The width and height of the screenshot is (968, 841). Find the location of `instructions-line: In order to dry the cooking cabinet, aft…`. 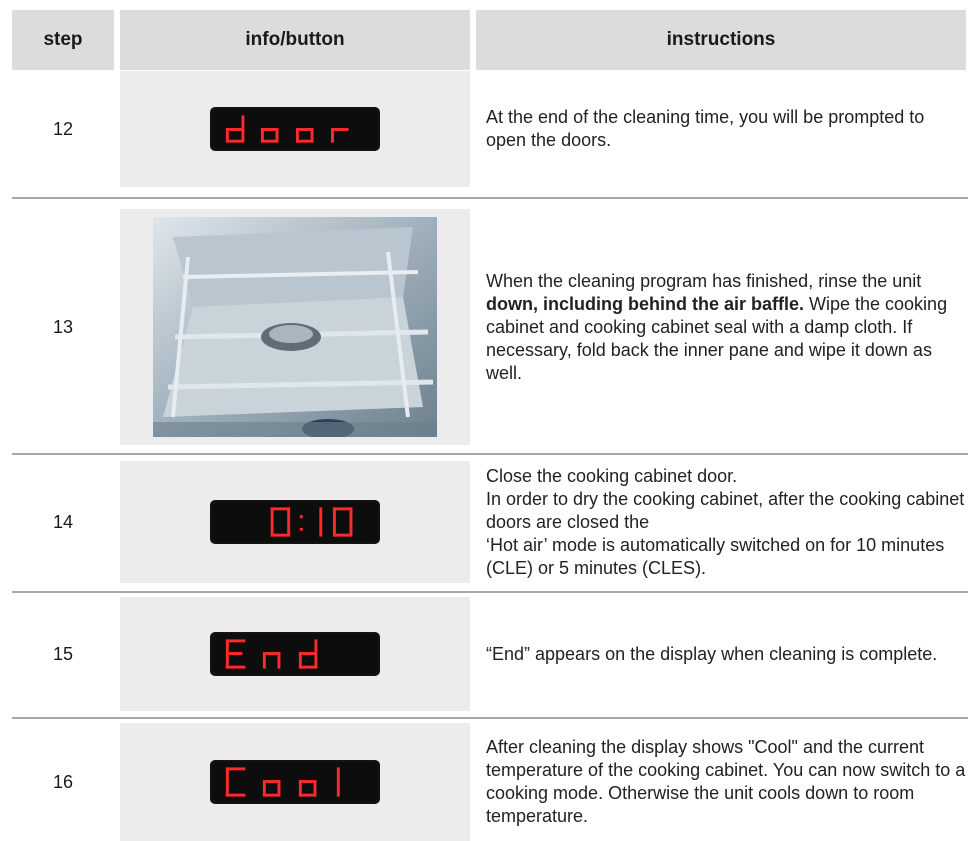

instructions-line: In order to dry the cooking cabinet, aft… is located at coordinates (725, 510).